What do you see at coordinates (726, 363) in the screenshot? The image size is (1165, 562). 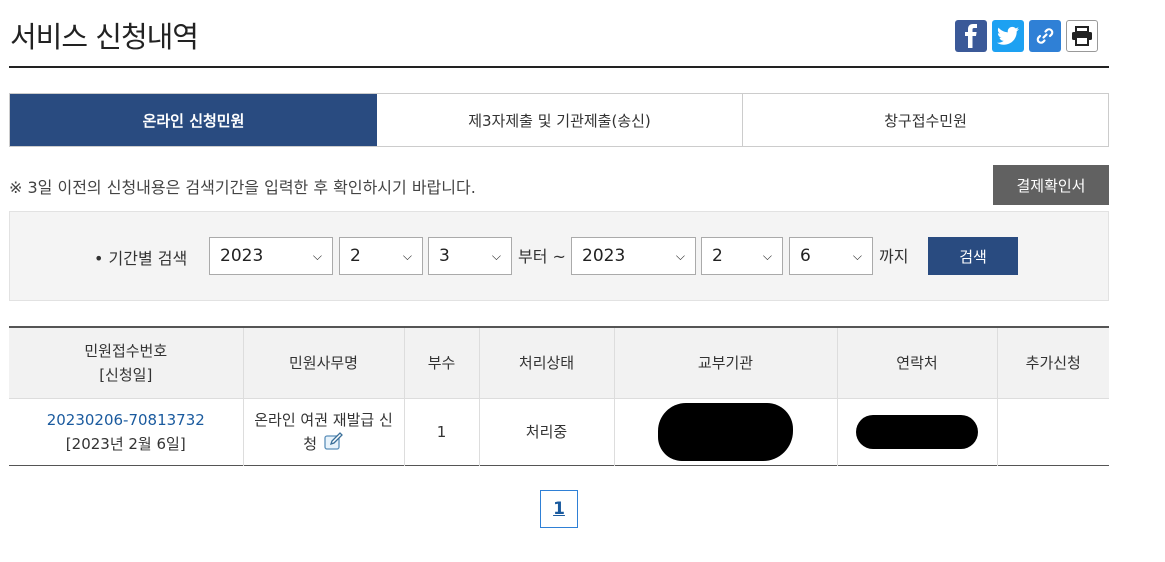 I see `header-agency: 교부기관` at bounding box center [726, 363].